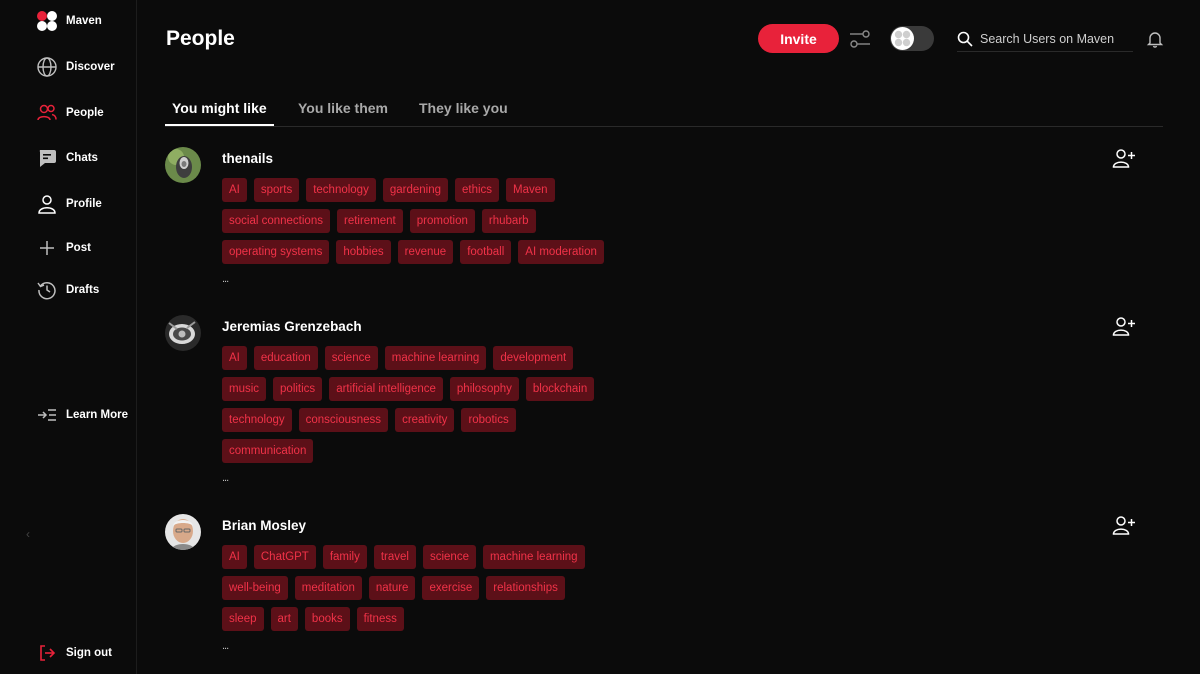  Describe the element at coordinates (484, 389) in the screenshot. I see `tag: philosophy` at that location.